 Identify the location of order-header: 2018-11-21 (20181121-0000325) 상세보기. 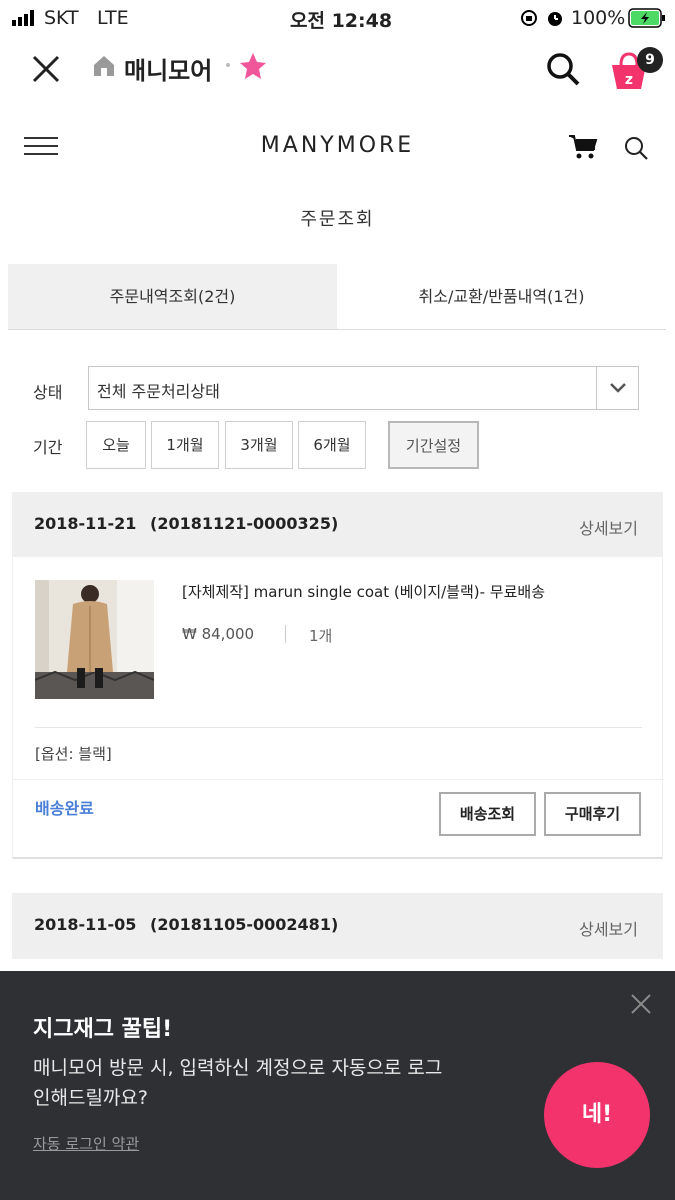
(337, 525).